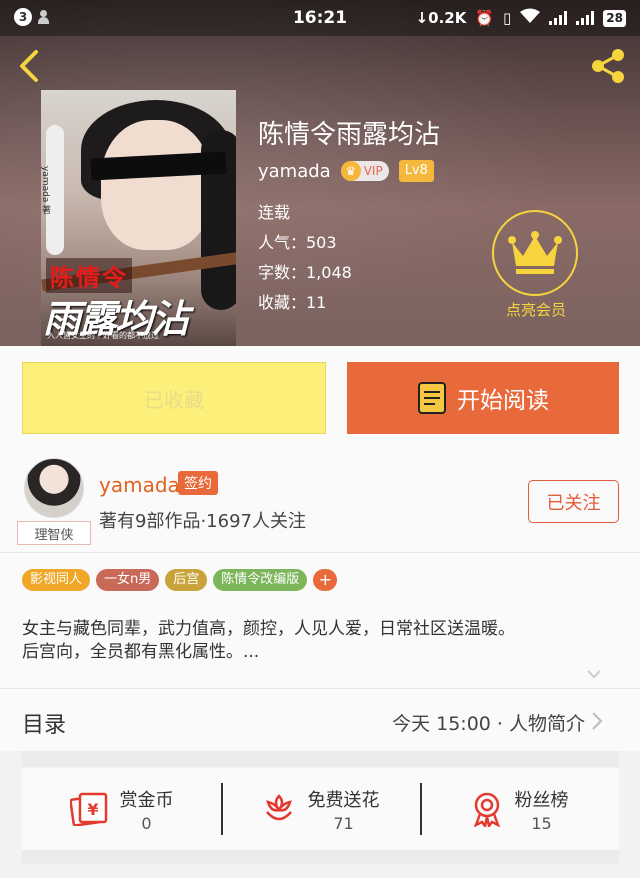  What do you see at coordinates (278, 807) in the screenshot?
I see `flower-icon` at bounding box center [278, 807].